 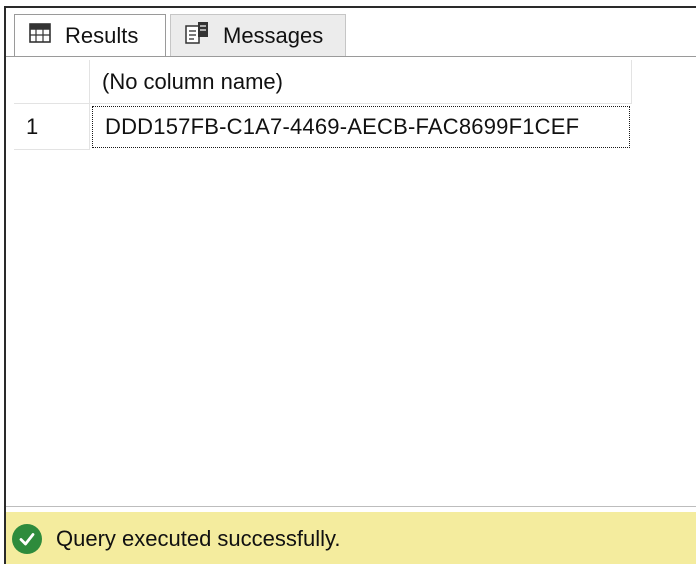 What do you see at coordinates (361, 127) in the screenshot?
I see `grid-cell-selected: DDD157FB-C1A7-4469-AECB-FAC8699F1CEF` at bounding box center [361, 127].